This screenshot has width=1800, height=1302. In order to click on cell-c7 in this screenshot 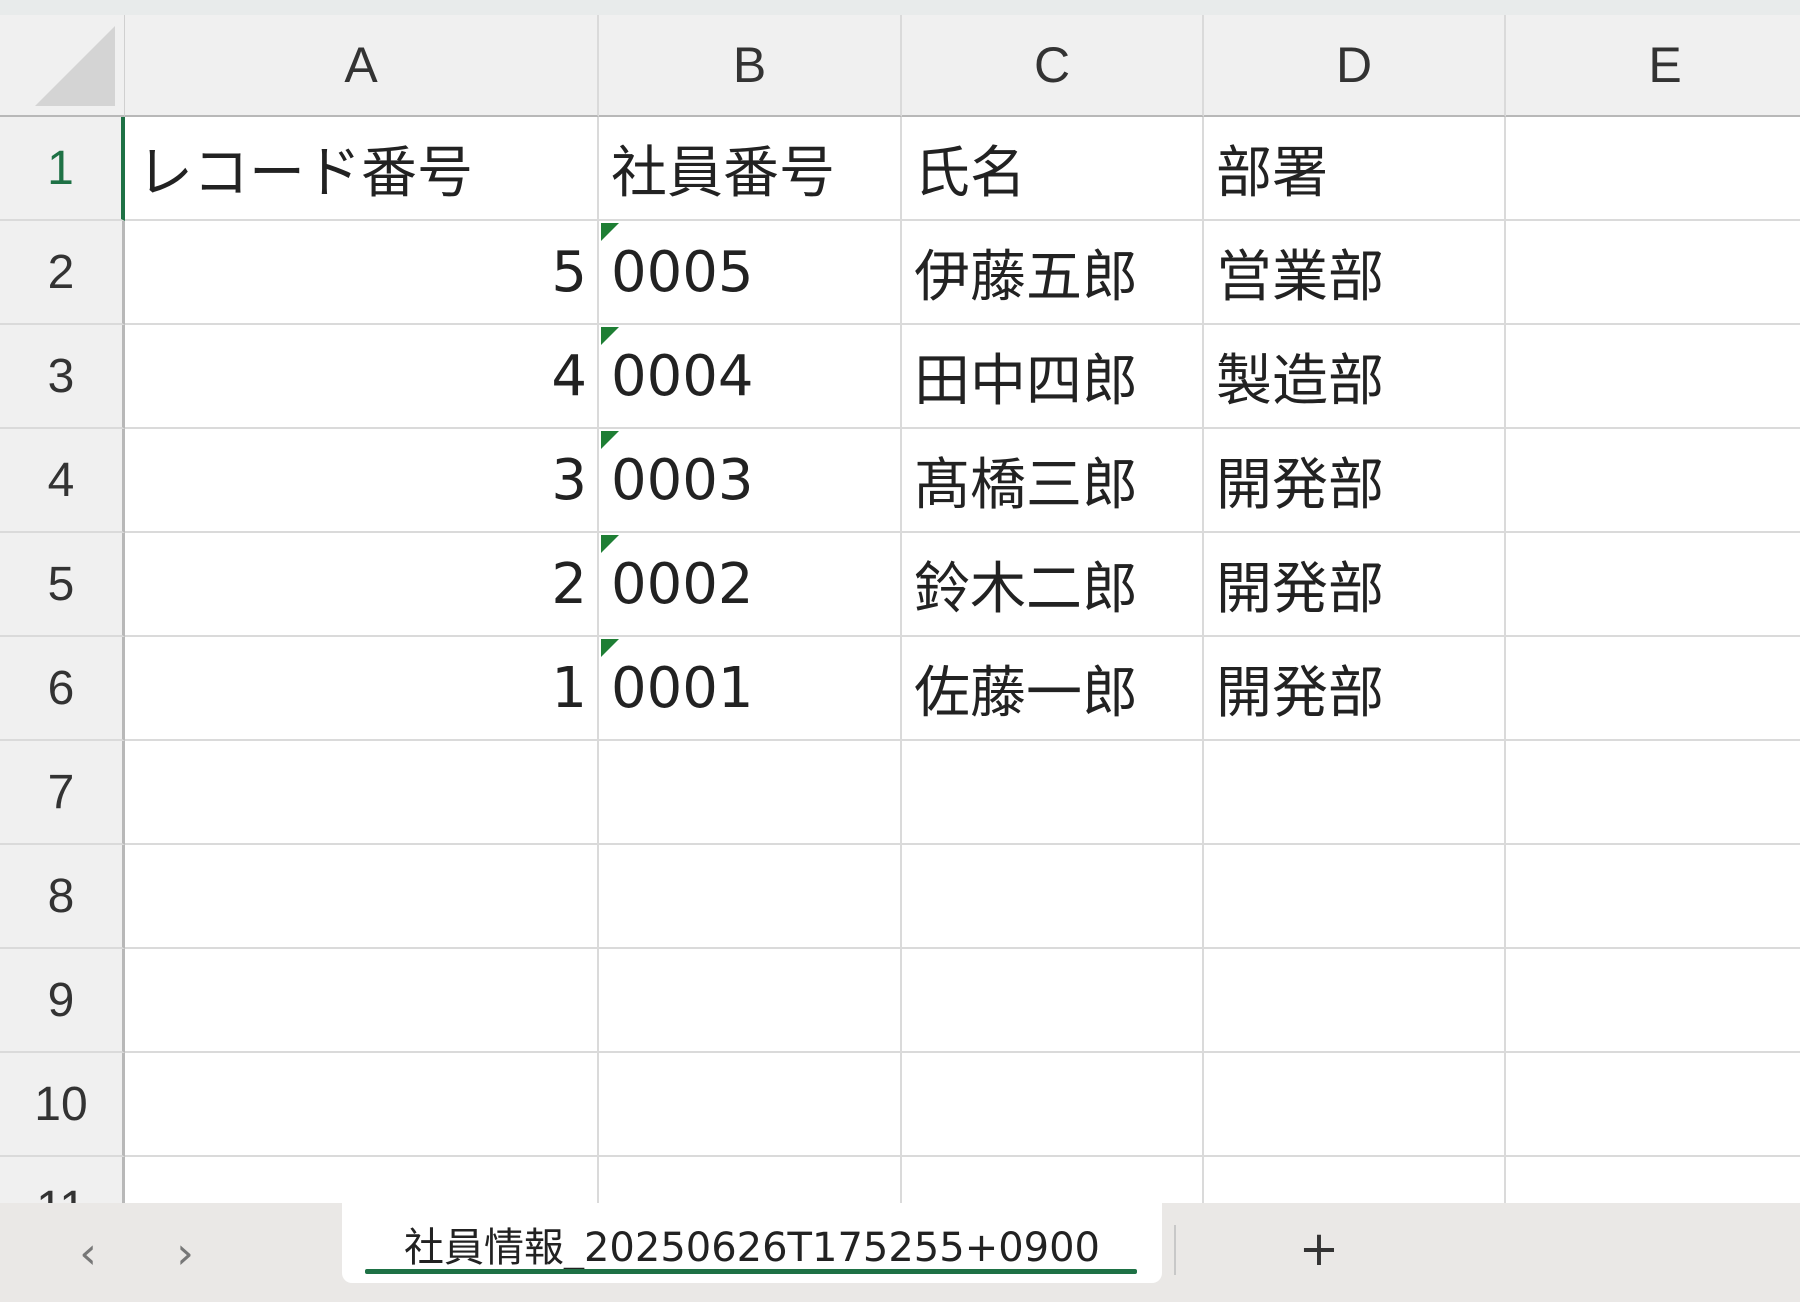, I will do `click(1053, 793)`.